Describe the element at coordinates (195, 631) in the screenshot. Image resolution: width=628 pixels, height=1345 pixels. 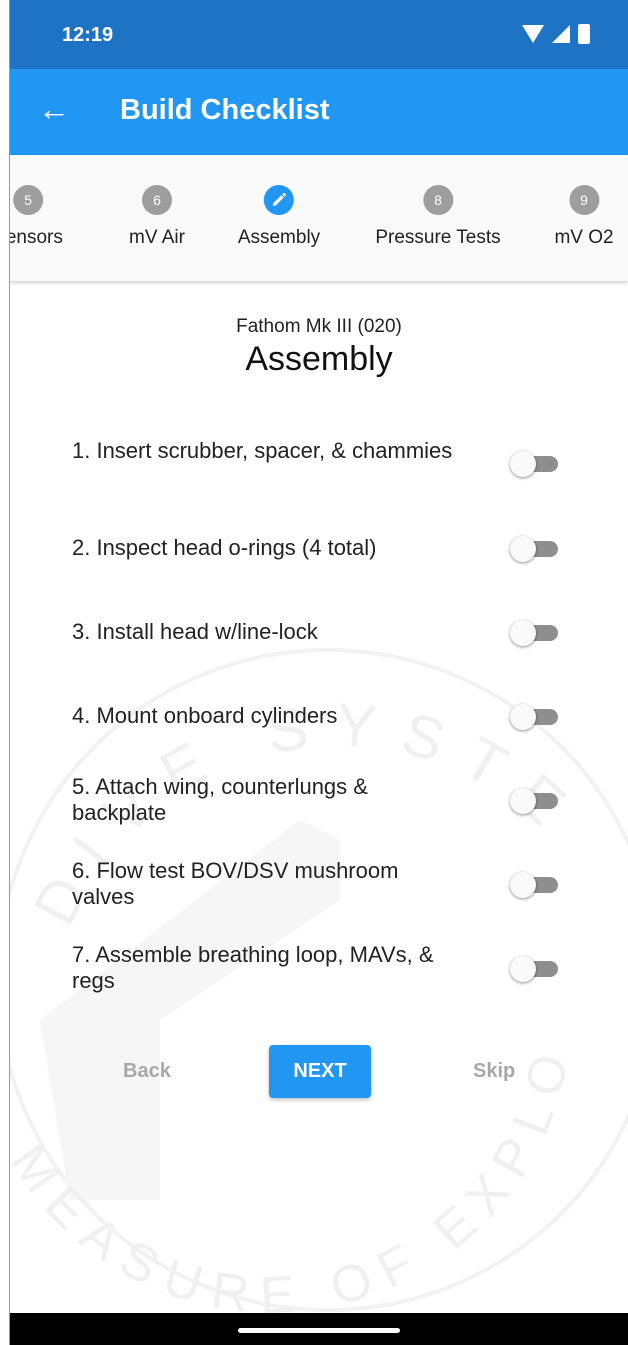
I see `checklist-item-text: 3. Install head w/line-lock` at that location.